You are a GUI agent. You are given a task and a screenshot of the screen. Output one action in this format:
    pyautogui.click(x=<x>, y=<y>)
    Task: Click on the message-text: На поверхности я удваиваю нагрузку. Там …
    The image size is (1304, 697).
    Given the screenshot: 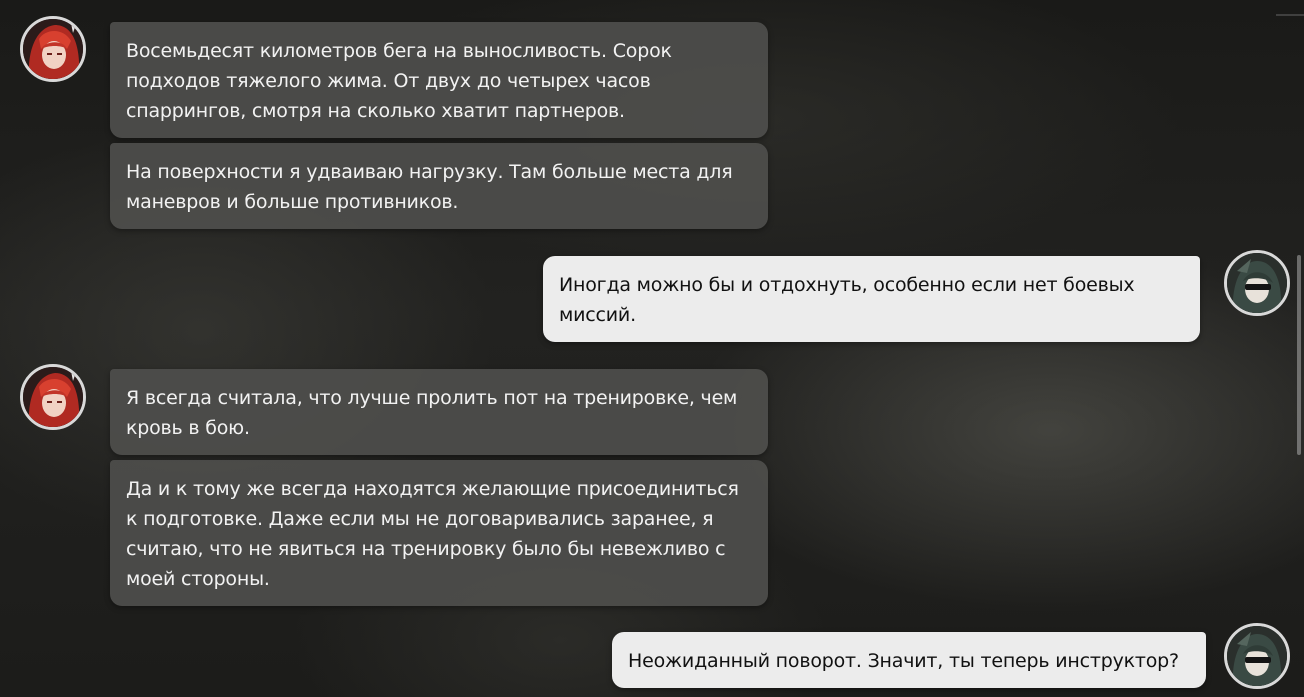 What is the action you would take?
    pyautogui.click(x=429, y=187)
    